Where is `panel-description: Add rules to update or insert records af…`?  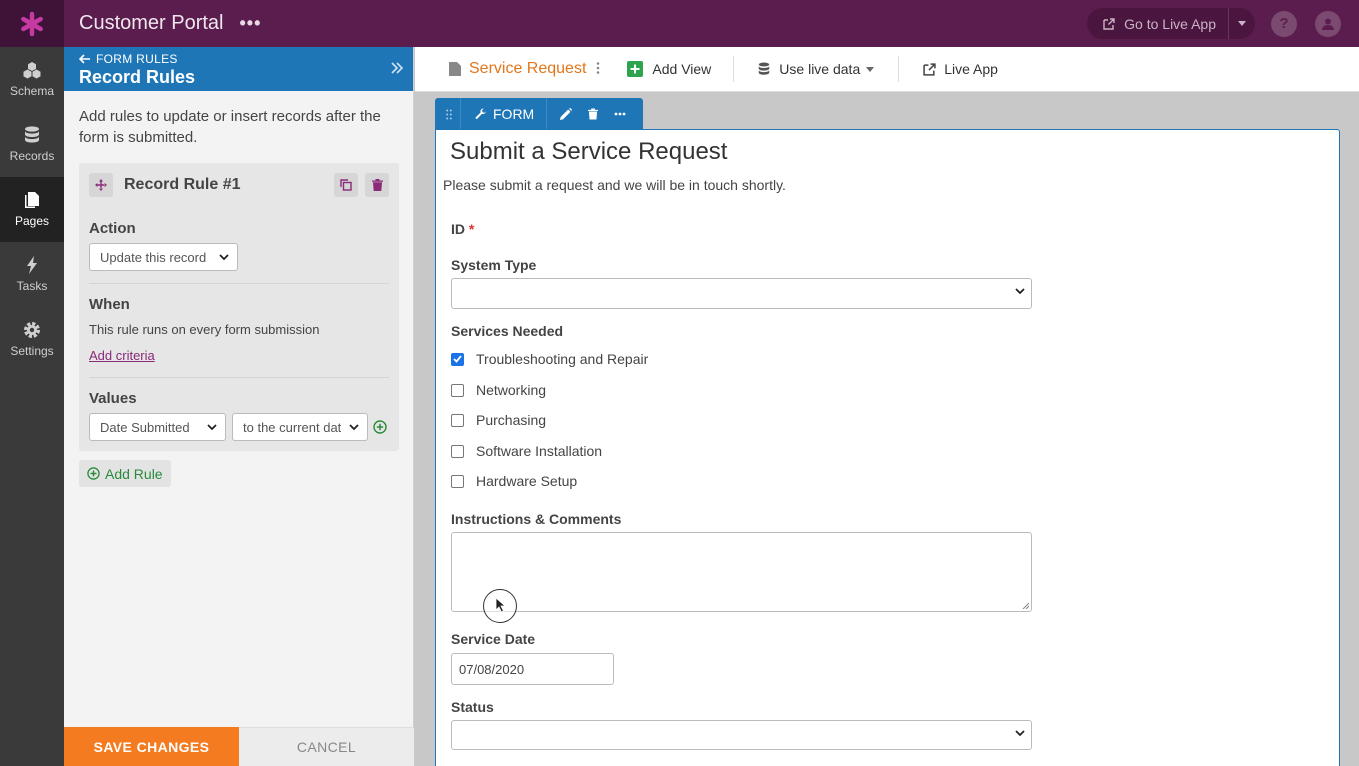
panel-description: Add rules to update or insert records af… is located at coordinates (230, 127).